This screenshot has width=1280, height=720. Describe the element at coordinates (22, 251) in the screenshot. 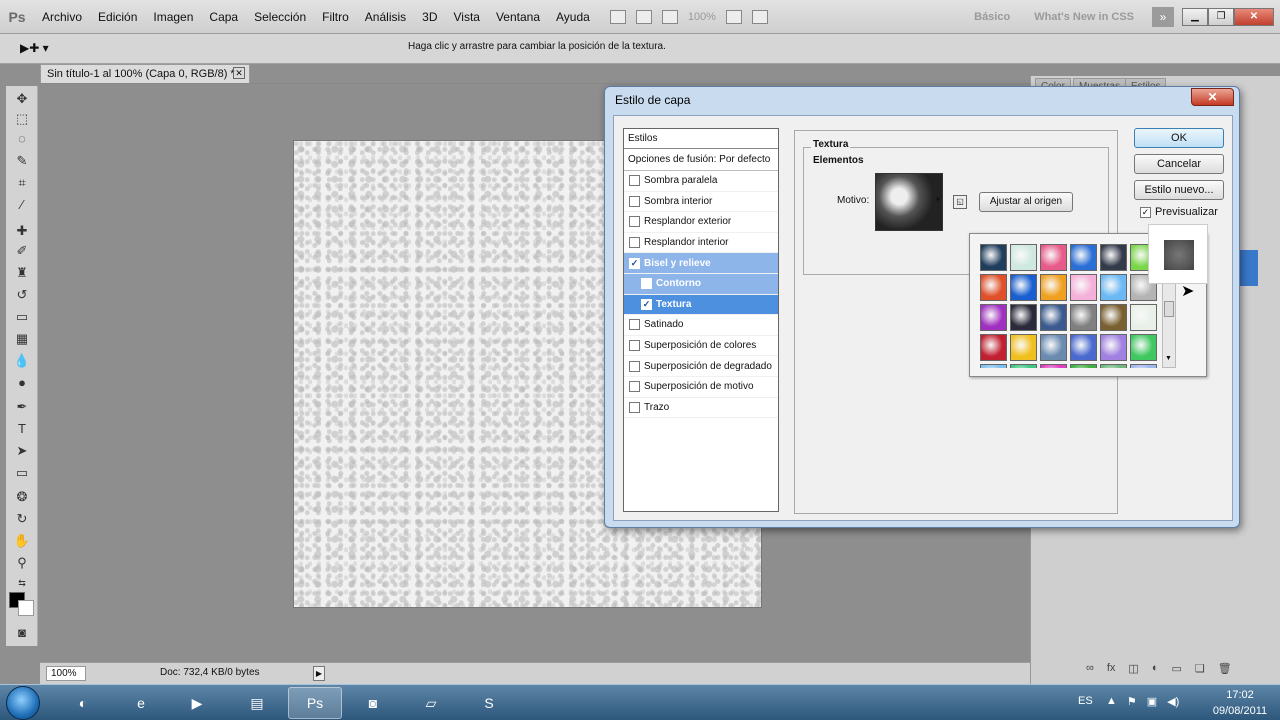

I see `brush-tool-icon: ✐` at that location.